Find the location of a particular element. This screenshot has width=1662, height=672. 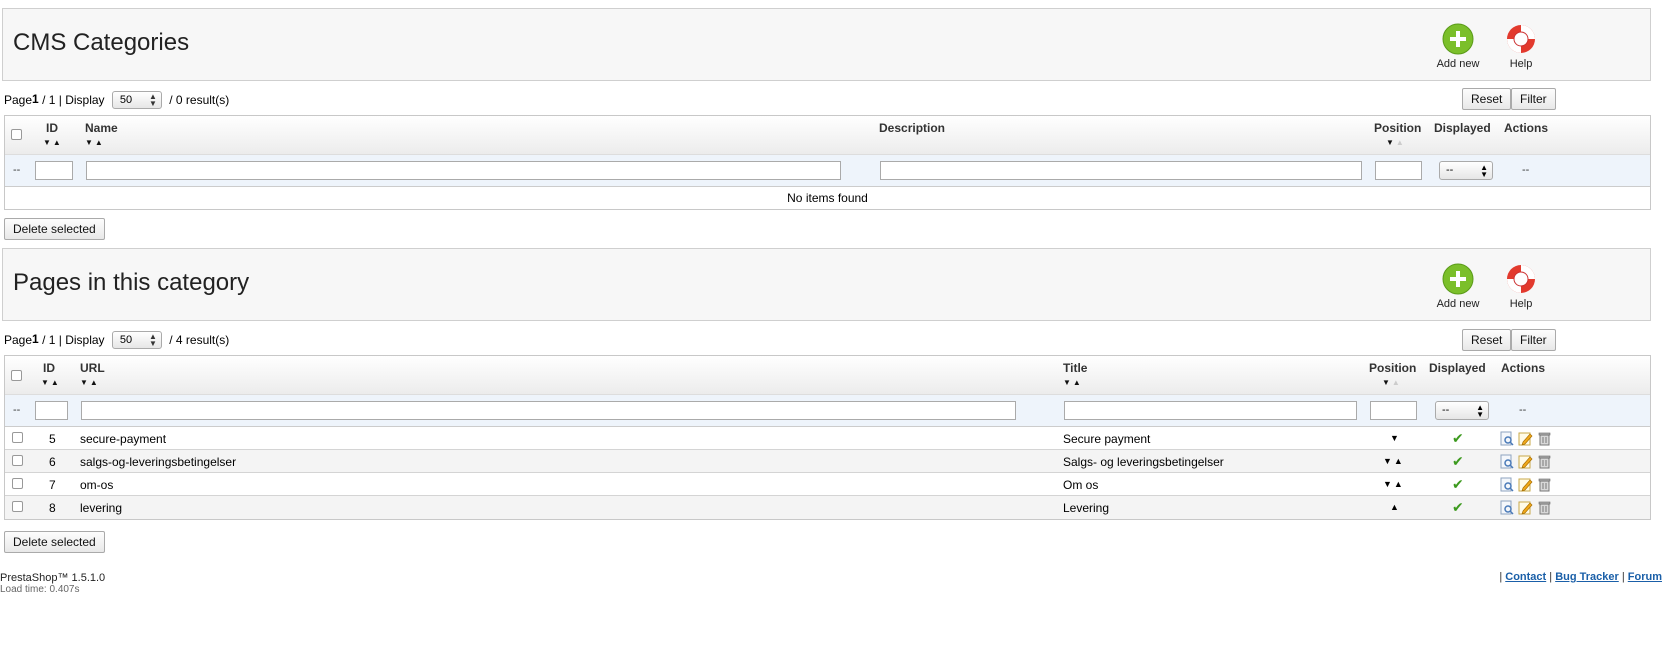

col-displayed: Displayed is located at coordinates (1457, 368).